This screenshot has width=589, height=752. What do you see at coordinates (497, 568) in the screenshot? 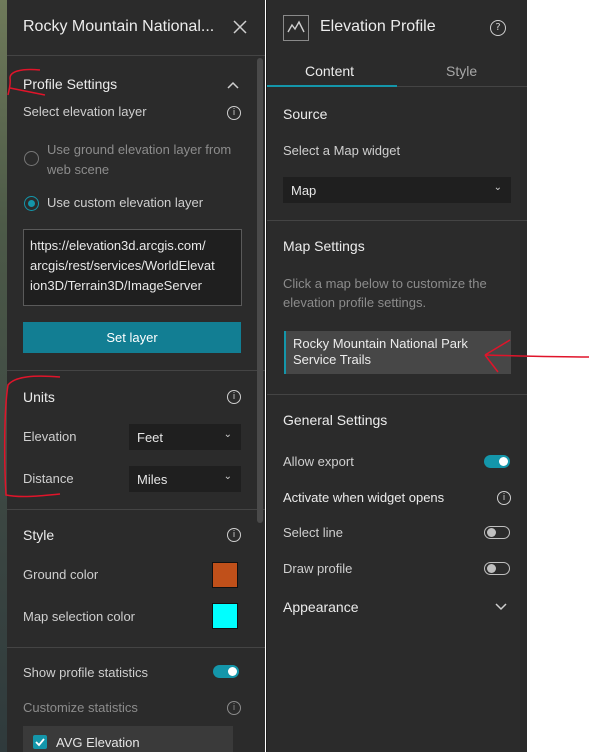
I see `draw-profile-toggle` at bounding box center [497, 568].